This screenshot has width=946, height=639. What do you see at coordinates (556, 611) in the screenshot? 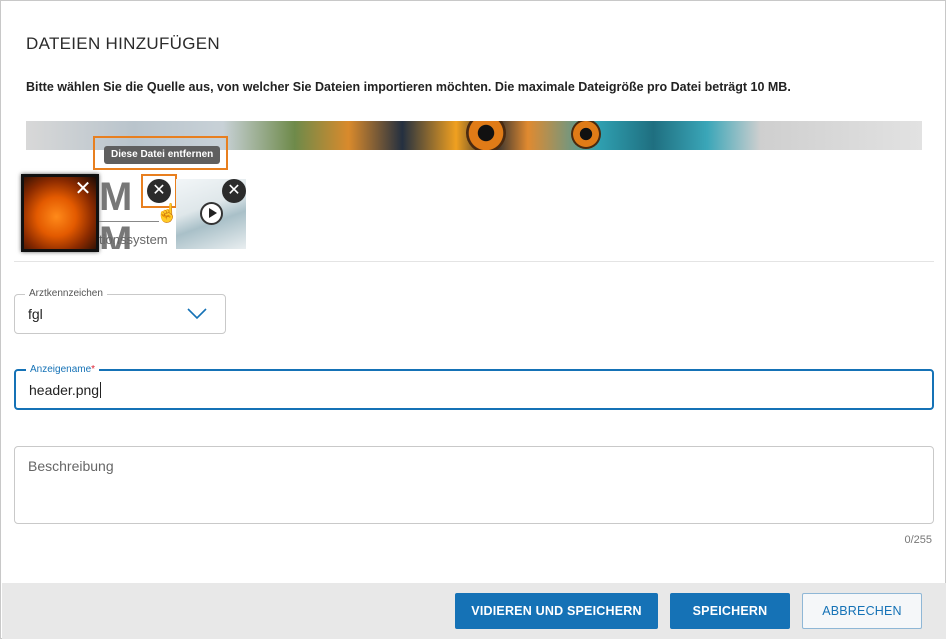
I see `validate-and-save-button: VIDIEREN UND SPEICHERN` at bounding box center [556, 611].